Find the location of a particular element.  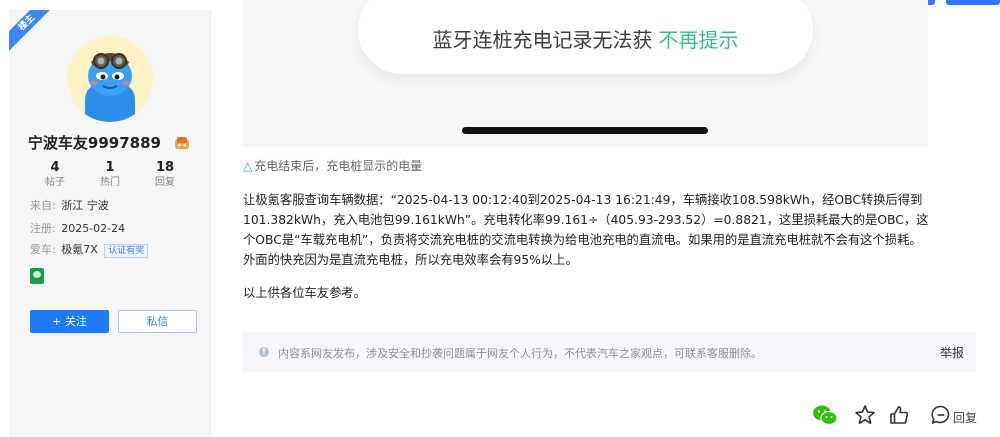

username-row: 宁波车友9997889 is located at coordinates (109, 142).